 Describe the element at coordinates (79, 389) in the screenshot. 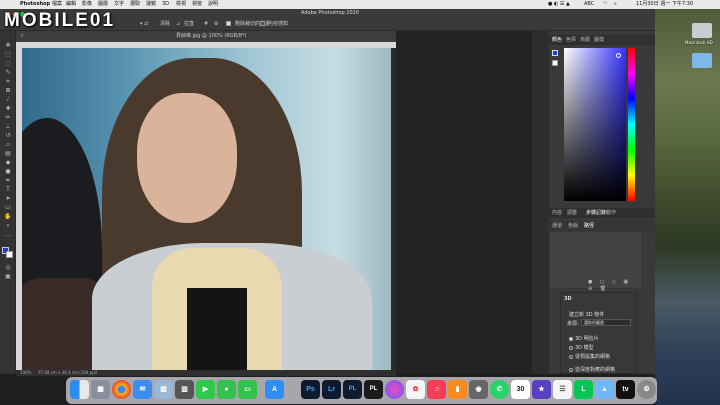

I see `dock-finder-icon` at that location.